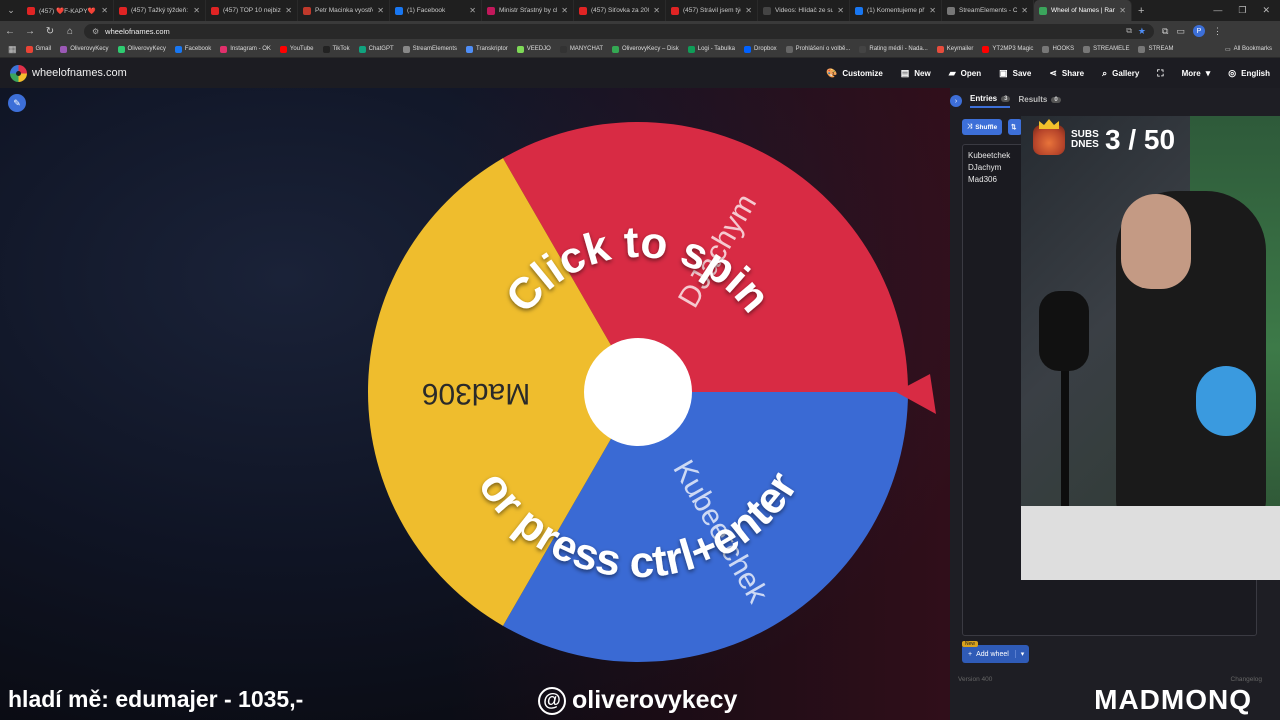  Describe the element at coordinates (1198, 31) in the screenshot. I see `profile-avatar: P` at that location.